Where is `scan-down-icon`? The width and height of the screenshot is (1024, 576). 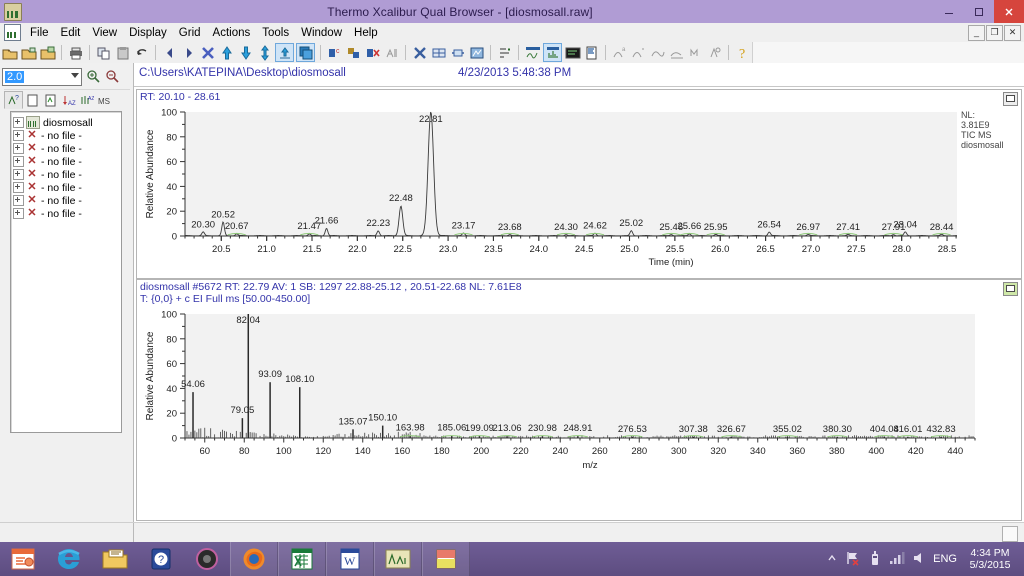 scan-down-icon is located at coordinates (245, 52).